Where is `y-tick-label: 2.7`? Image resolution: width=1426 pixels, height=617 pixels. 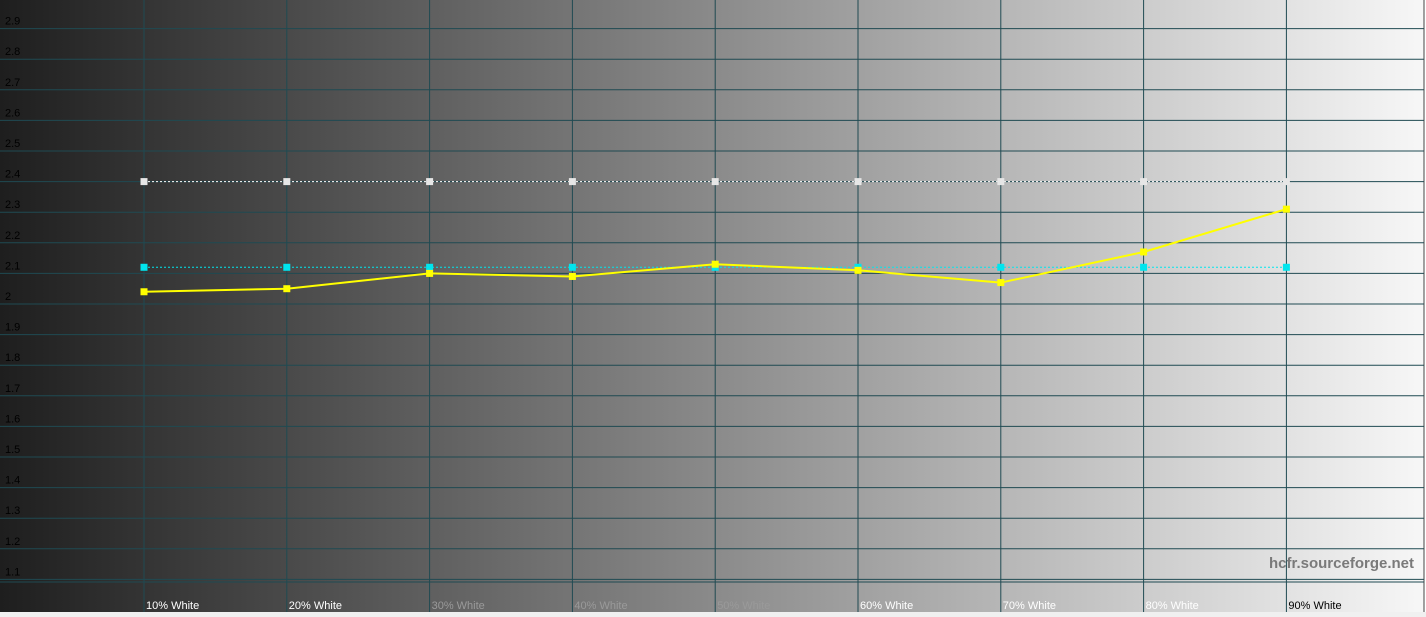
y-tick-label: 2.7 is located at coordinates (12, 83).